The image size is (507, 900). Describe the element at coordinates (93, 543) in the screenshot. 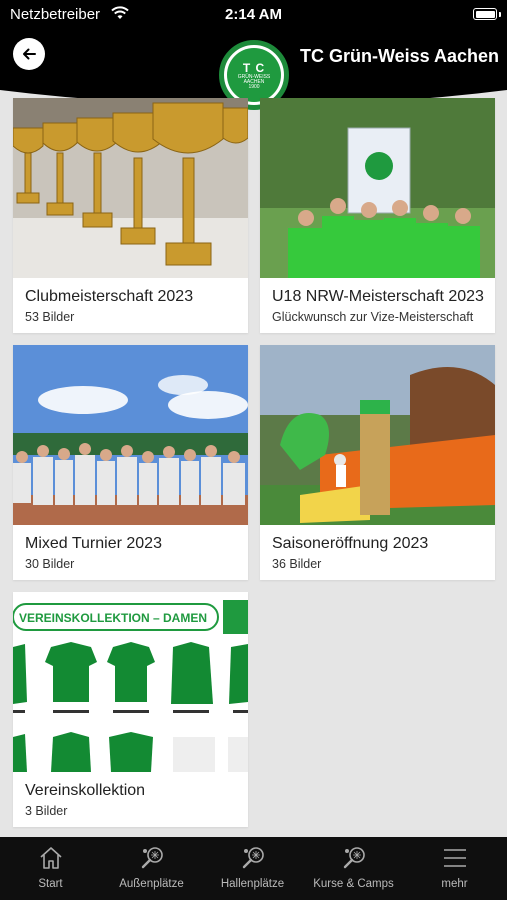

I see `album-title: Mixed Turnier 2023` at that location.